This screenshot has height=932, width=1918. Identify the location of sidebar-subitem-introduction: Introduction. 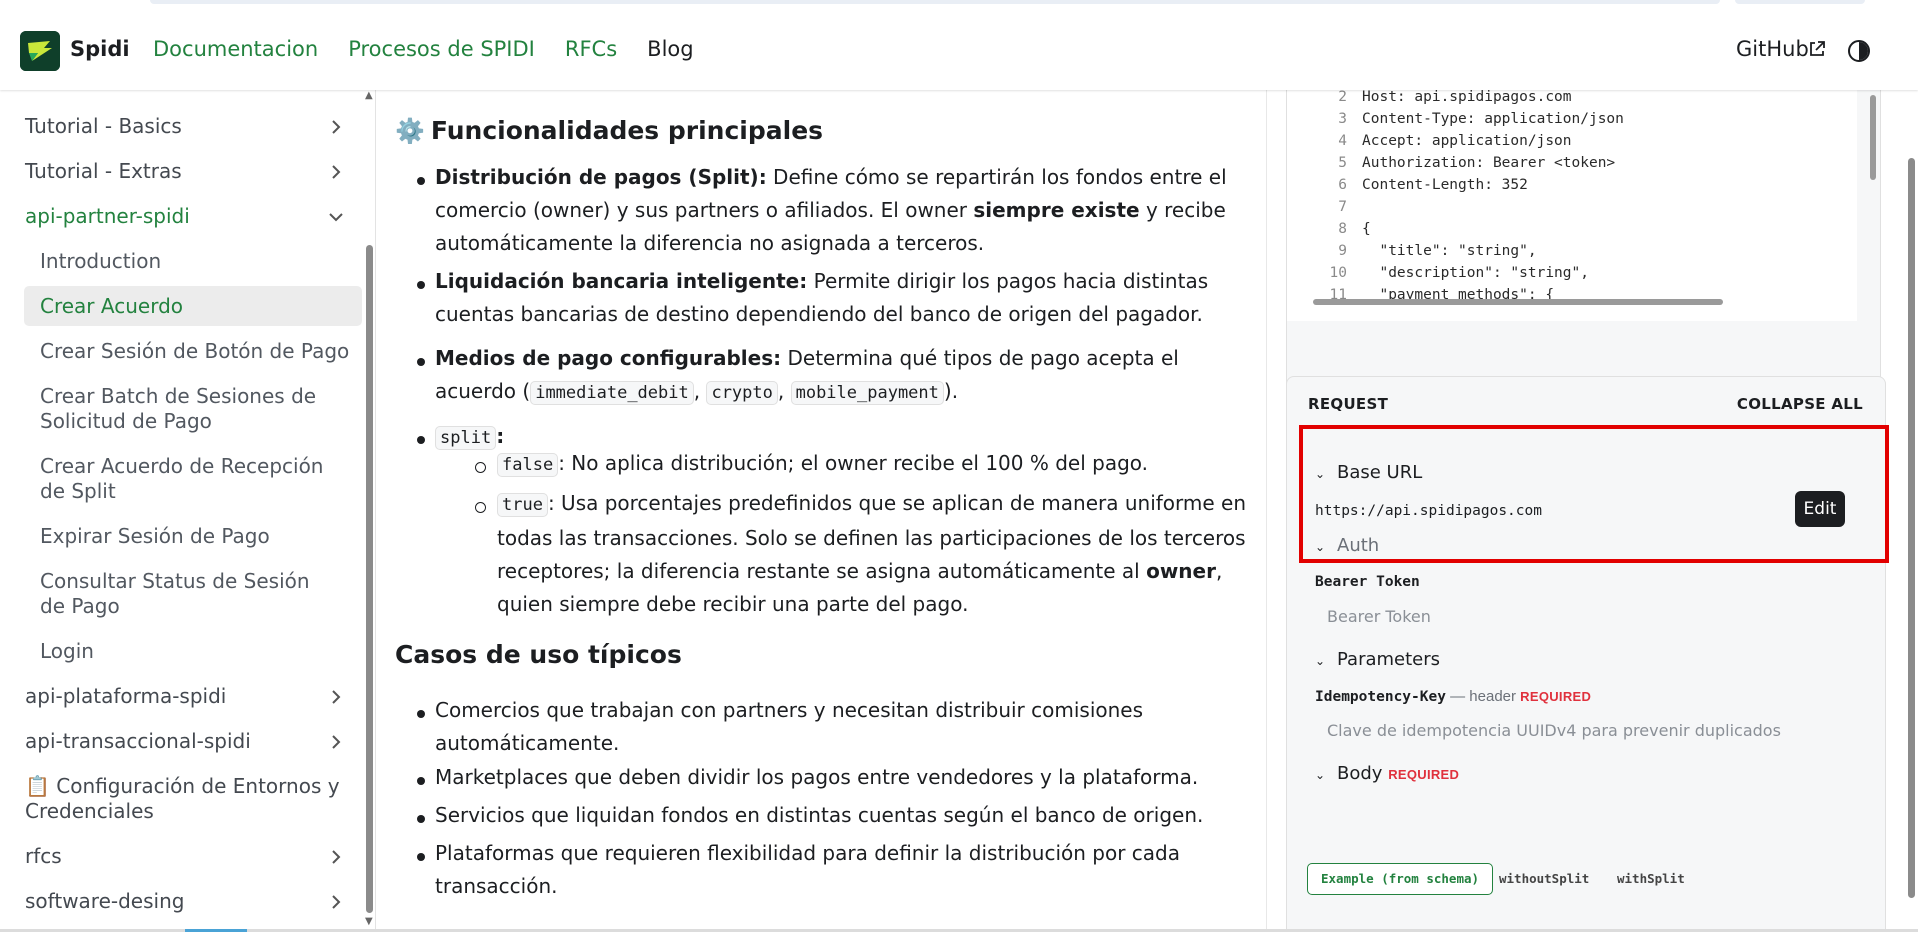
(100, 261).